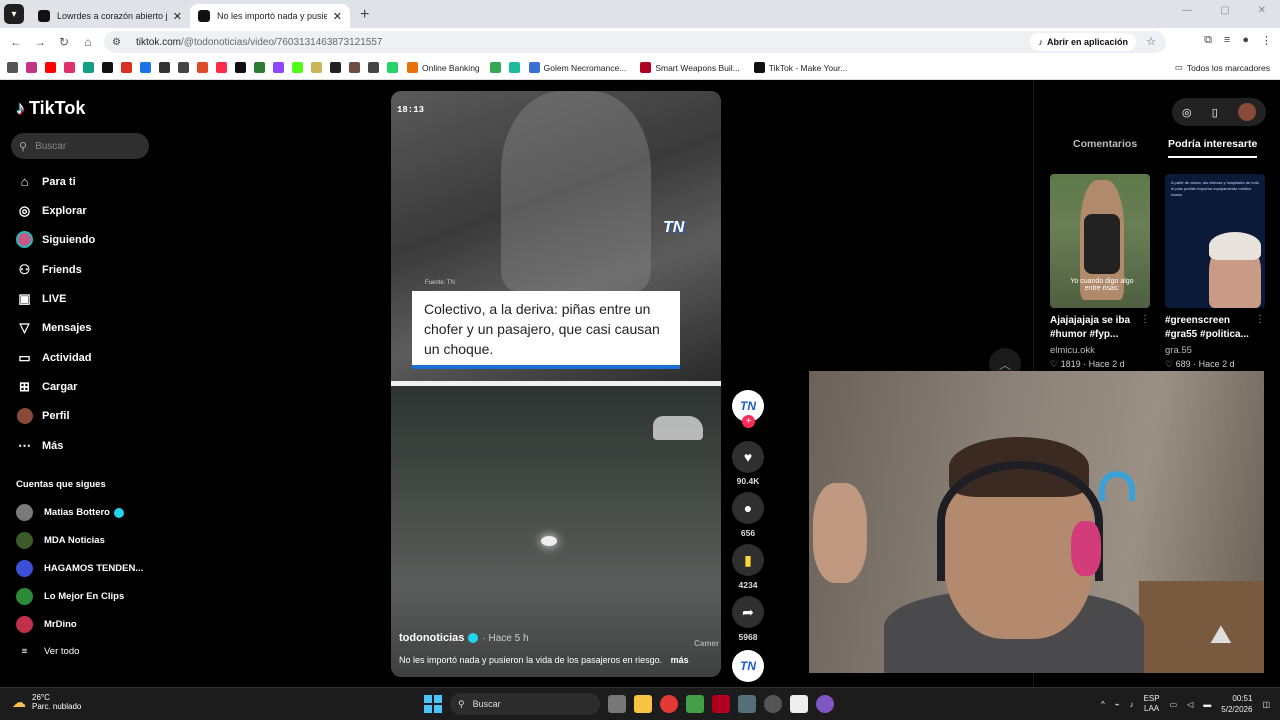  I want to click on bookmark-star-icon: ☆, so click(1151, 41).